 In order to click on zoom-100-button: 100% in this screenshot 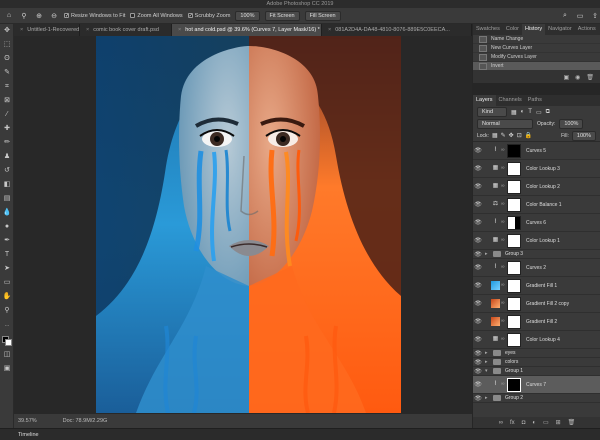, I will do `click(247, 15)`.